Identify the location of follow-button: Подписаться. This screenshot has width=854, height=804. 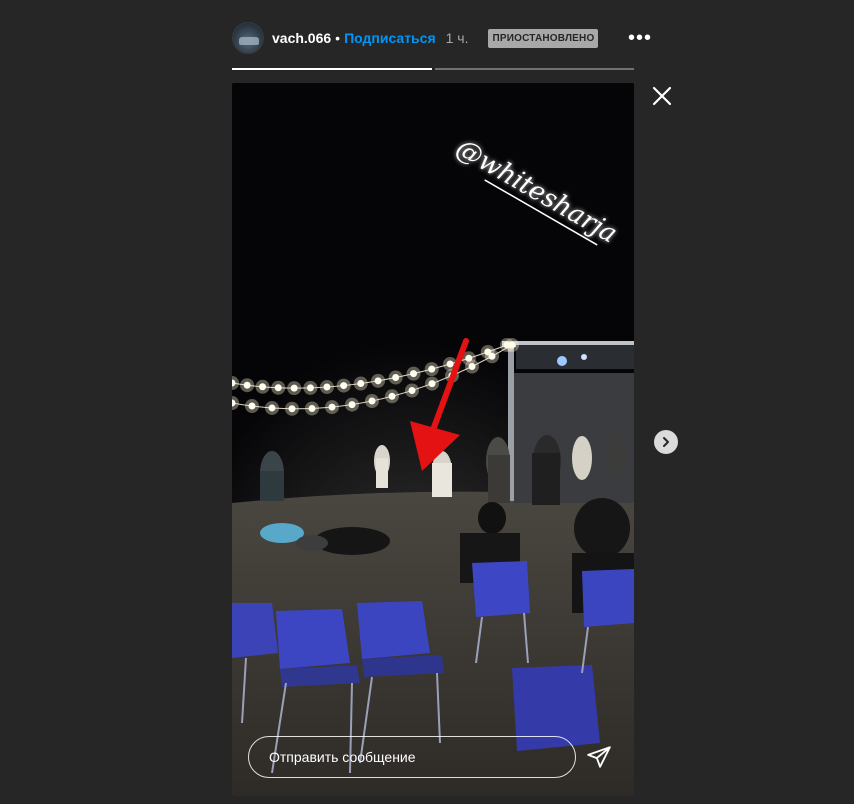
(390, 38).